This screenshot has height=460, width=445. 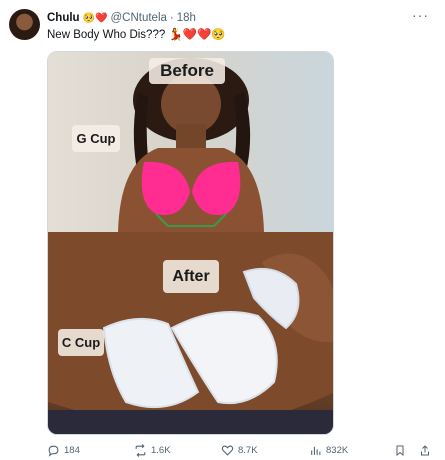 I want to click on author-handle: @CNtutela, so click(x=138, y=18).